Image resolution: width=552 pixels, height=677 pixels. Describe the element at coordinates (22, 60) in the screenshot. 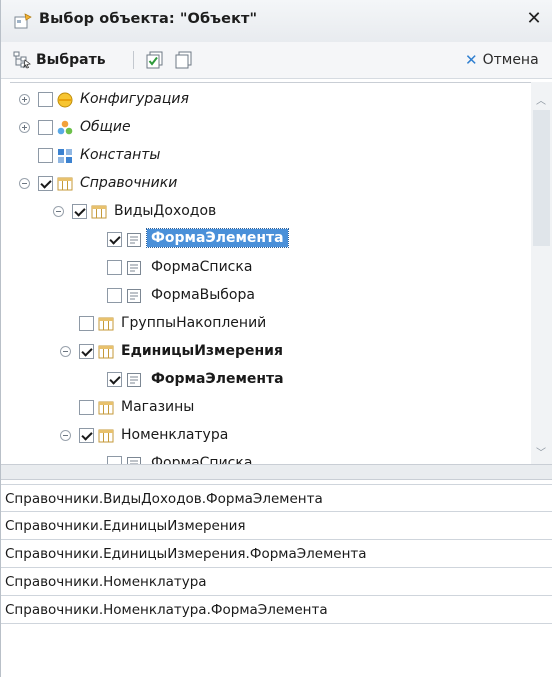

I see `tree-select-icon` at that location.